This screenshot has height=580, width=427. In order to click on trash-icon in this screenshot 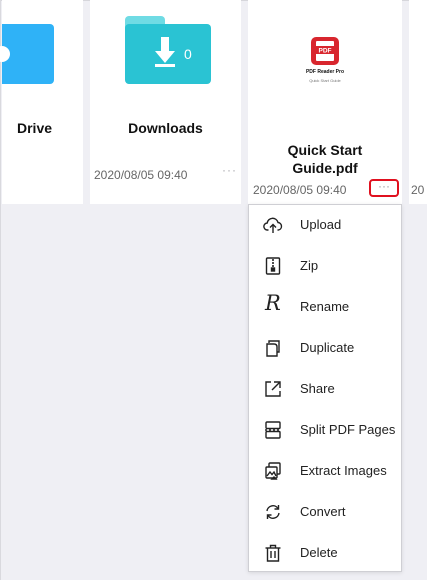, I will do `click(273, 553)`.